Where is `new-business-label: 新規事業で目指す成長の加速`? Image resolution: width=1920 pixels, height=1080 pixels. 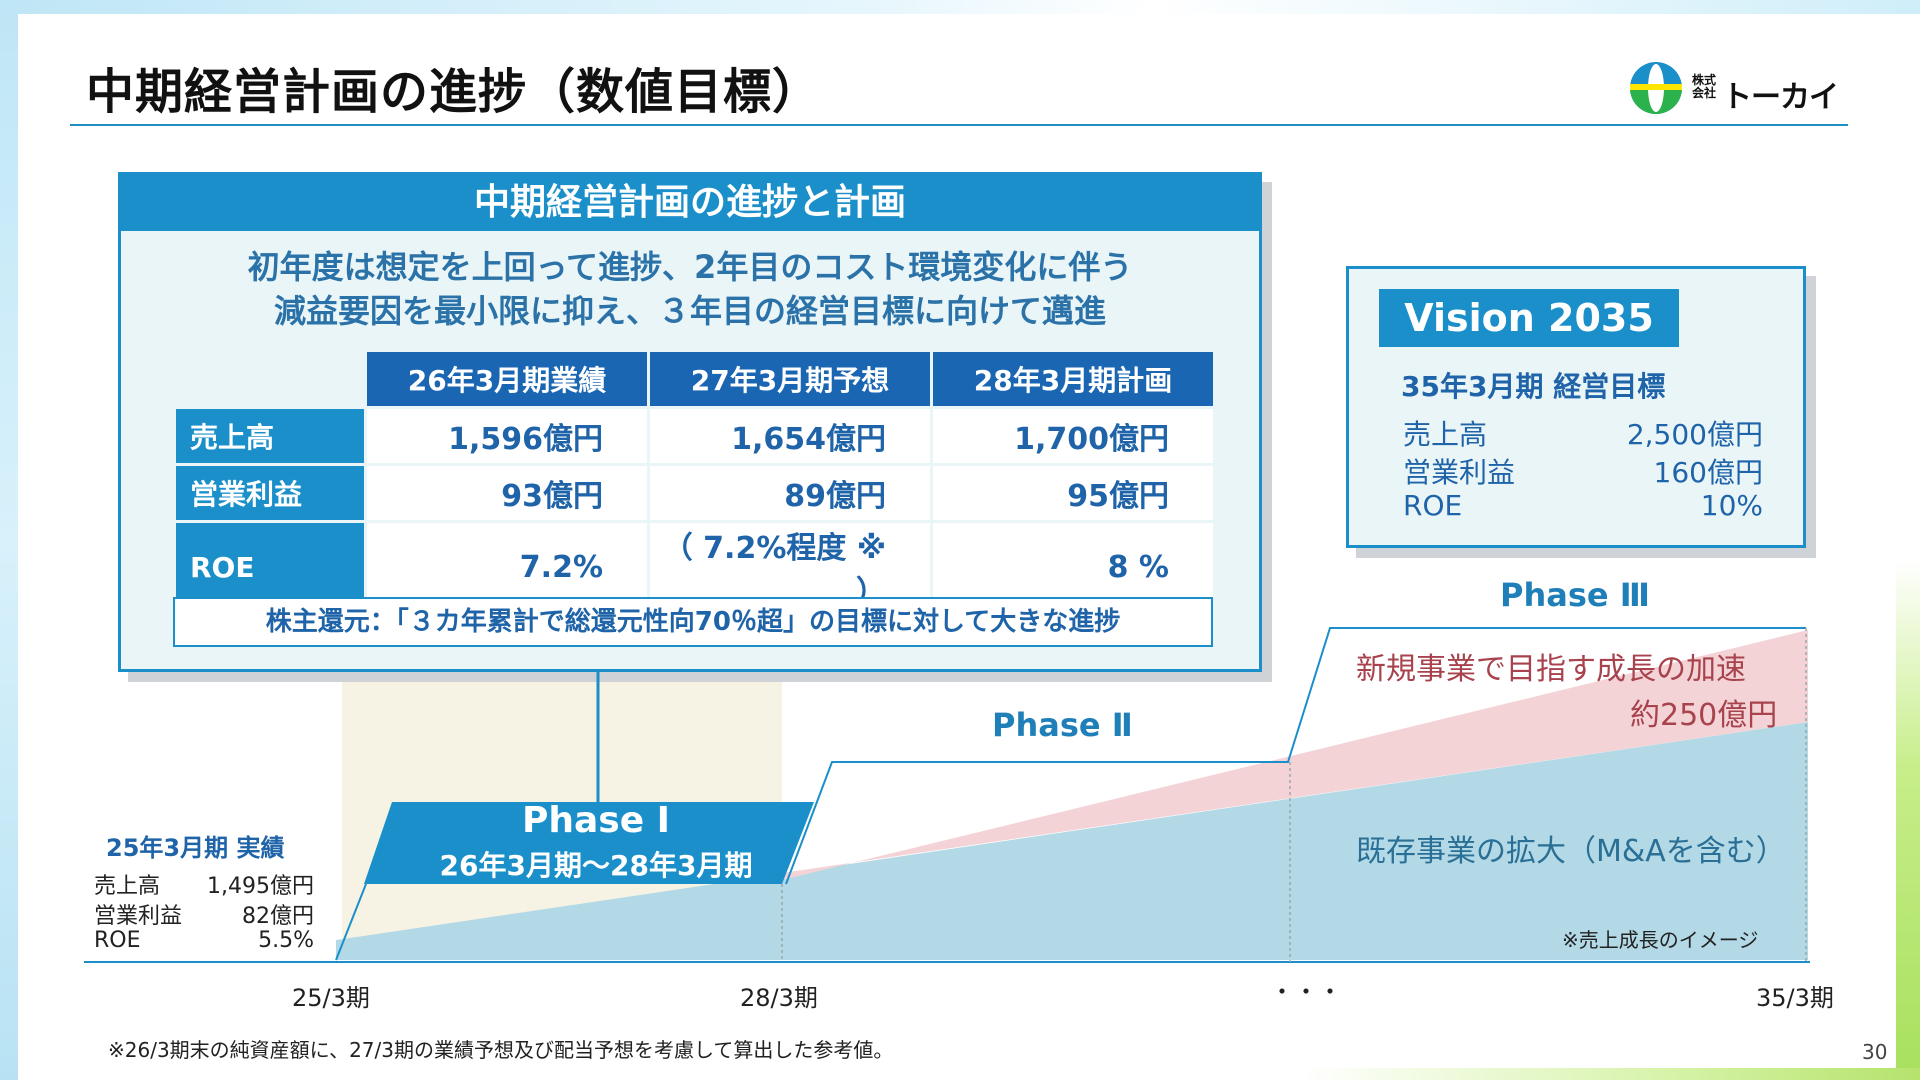 new-business-label: 新規事業で目指す成長の加速 is located at coordinates (1551, 669).